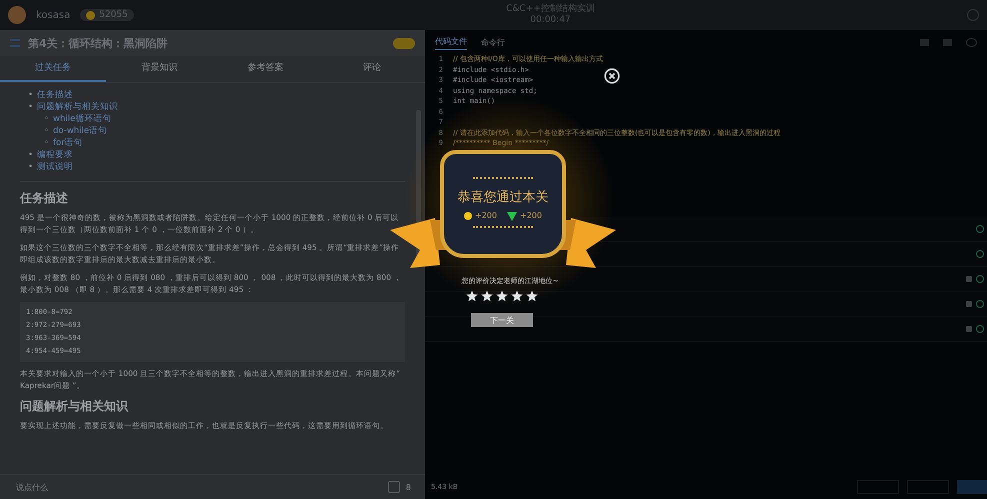 This screenshot has height=499, width=987. What do you see at coordinates (493, 42) in the screenshot?
I see `editor-tab: 命令行` at bounding box center [493, 42].